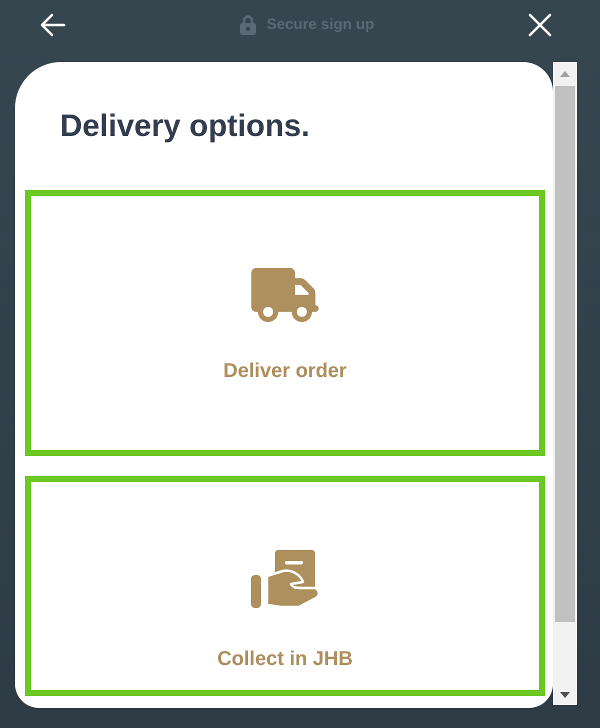 The height and width of the screenshot is (728, 600). I want to click on lock-icon, so click(248, 25).